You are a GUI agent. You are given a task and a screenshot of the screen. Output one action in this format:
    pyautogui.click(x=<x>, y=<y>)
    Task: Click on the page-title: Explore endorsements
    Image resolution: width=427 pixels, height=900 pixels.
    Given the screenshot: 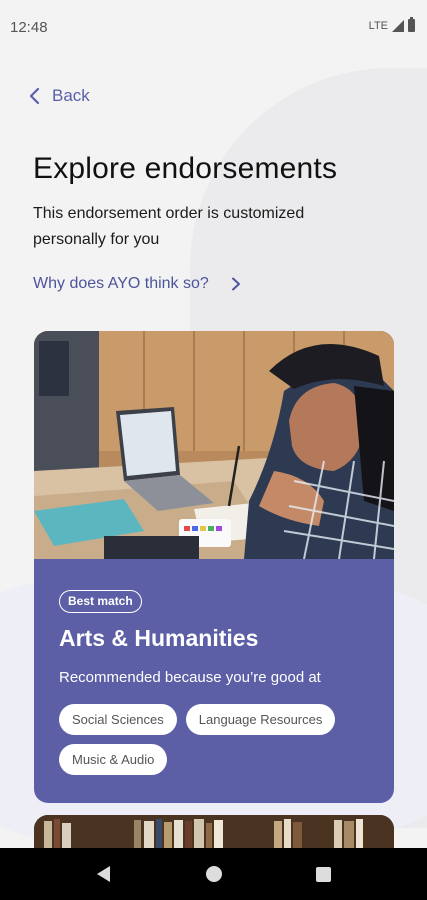 What is the action you would take?
    pyautogui.click(x=185, y=168)
    